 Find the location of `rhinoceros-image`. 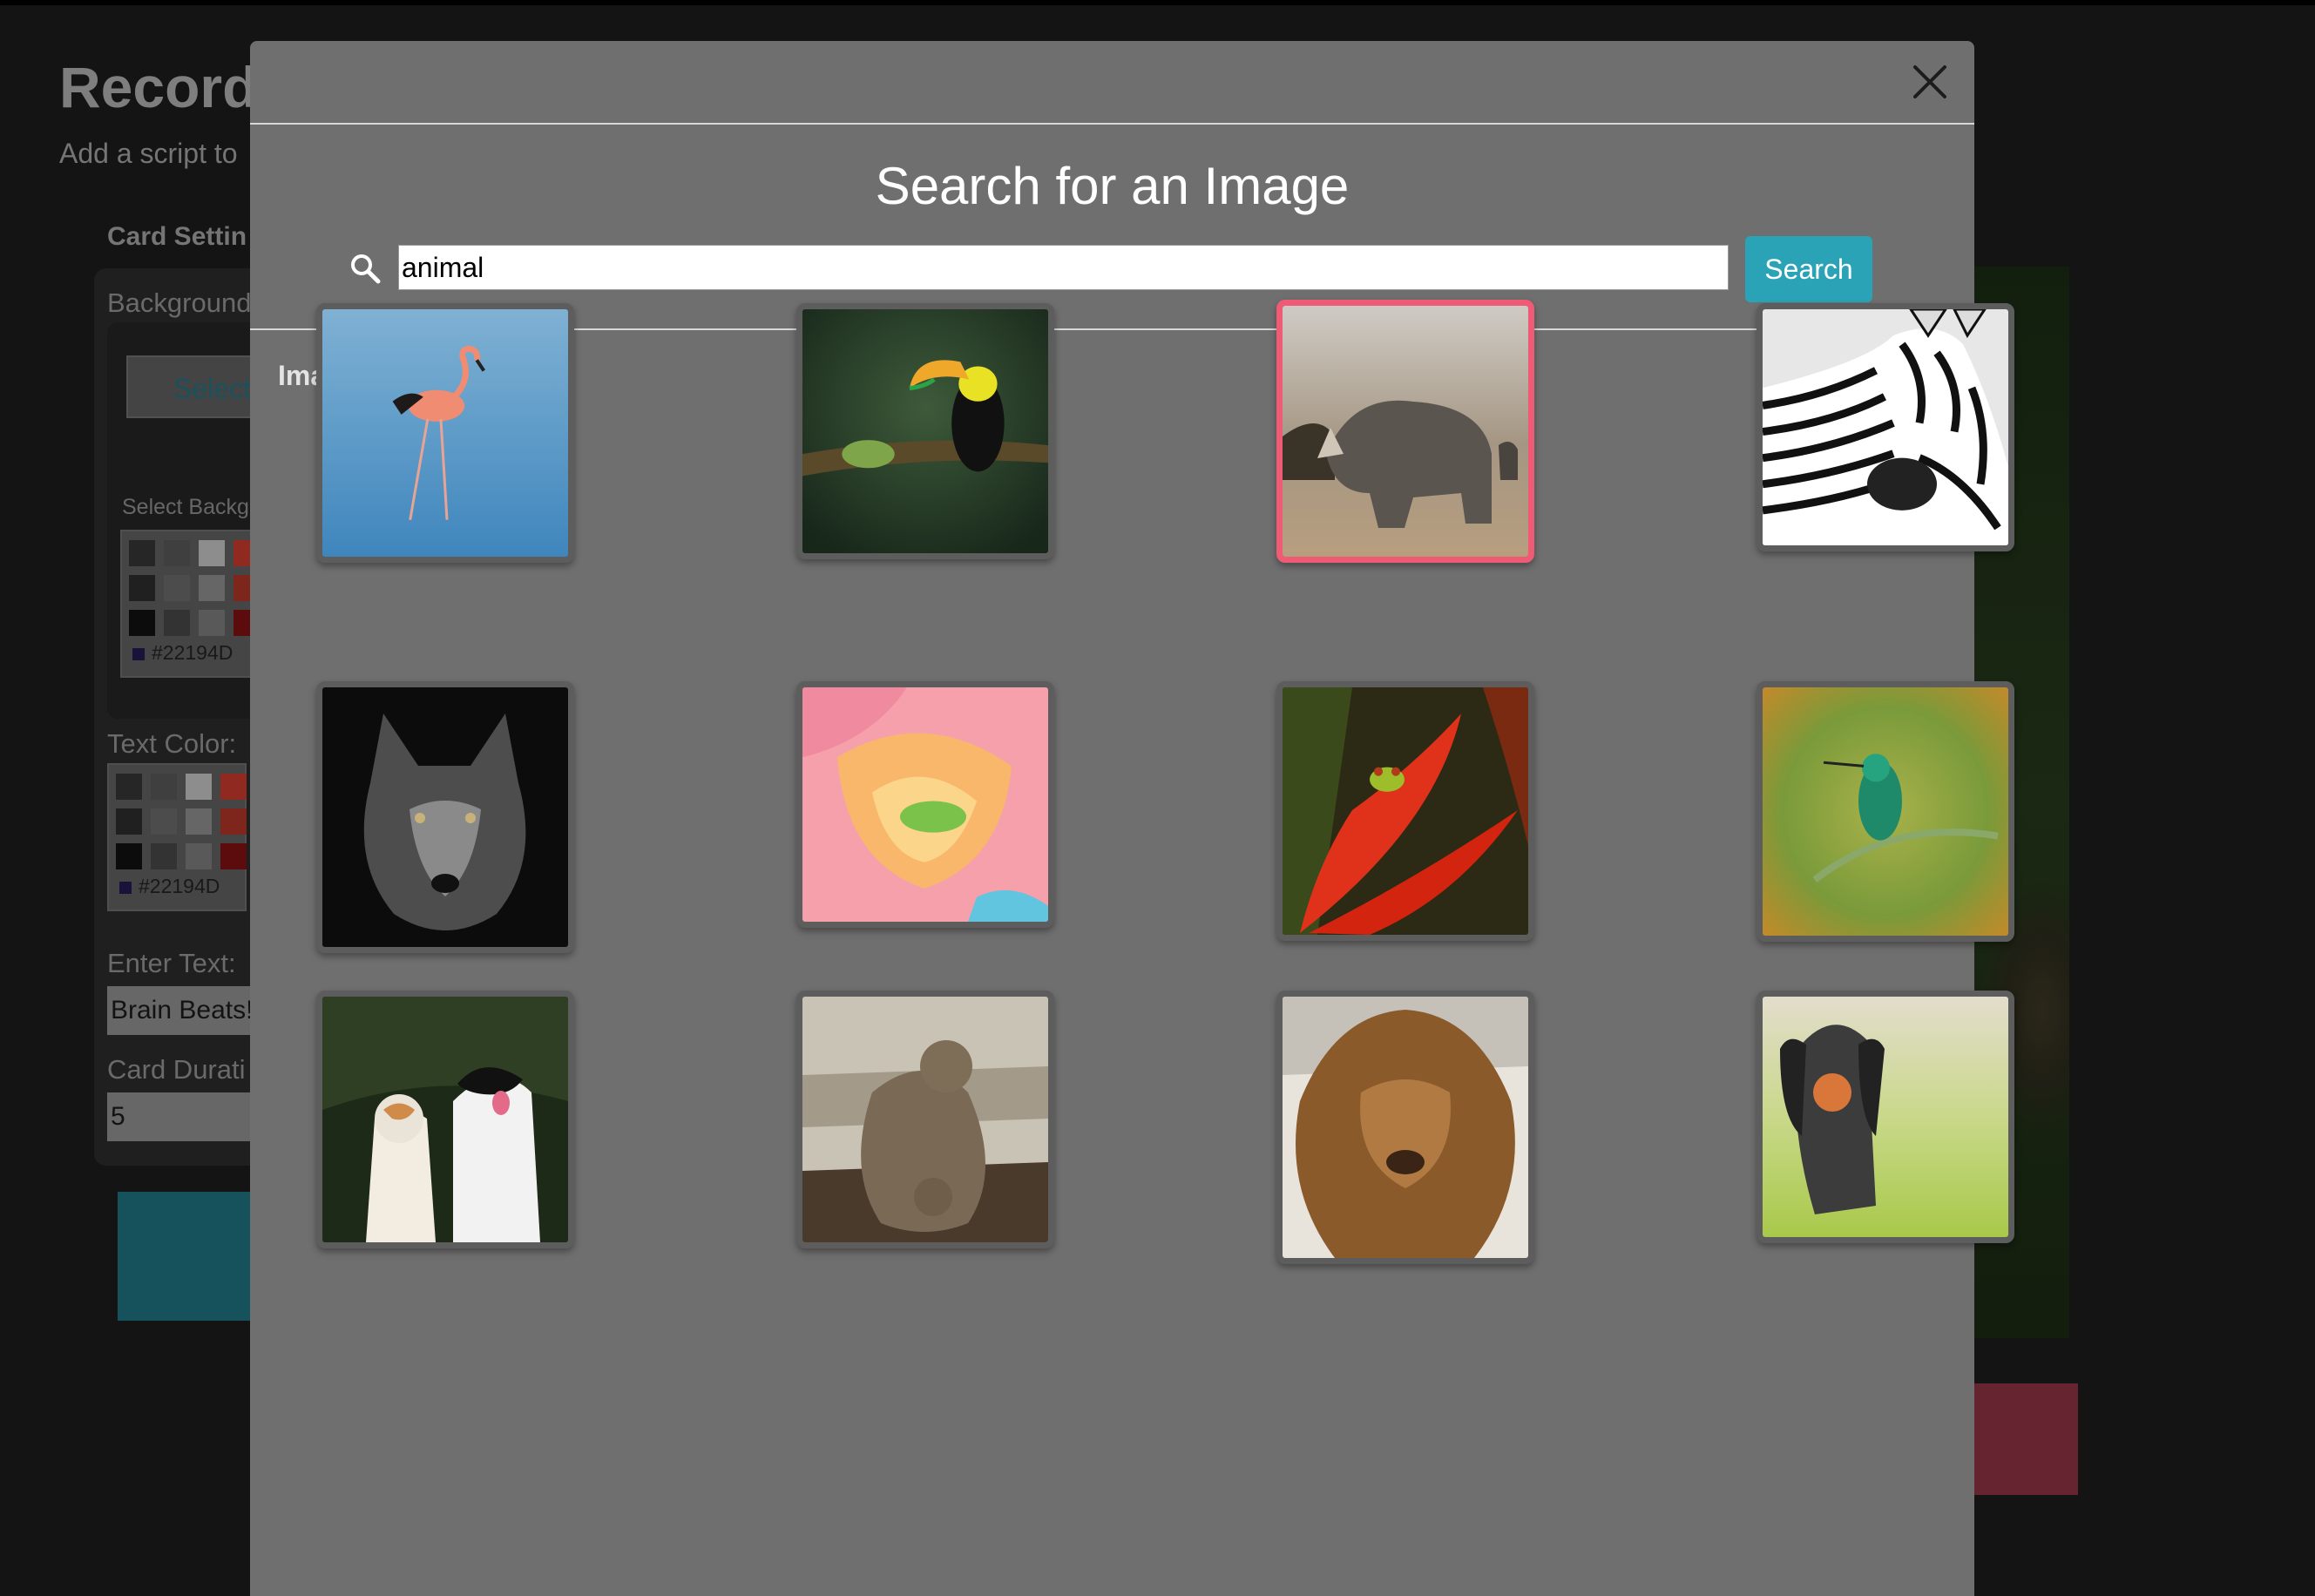

rhinoceros-image is located at coordinates (1405, 431).